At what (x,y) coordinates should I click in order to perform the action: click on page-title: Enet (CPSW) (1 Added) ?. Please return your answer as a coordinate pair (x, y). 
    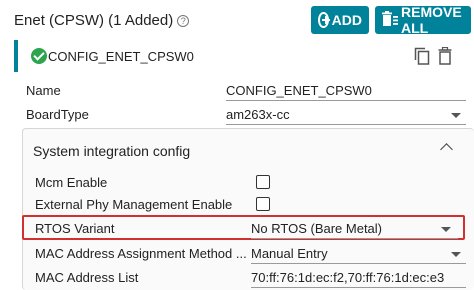
    Looking at the image, I should click on (102, 20).